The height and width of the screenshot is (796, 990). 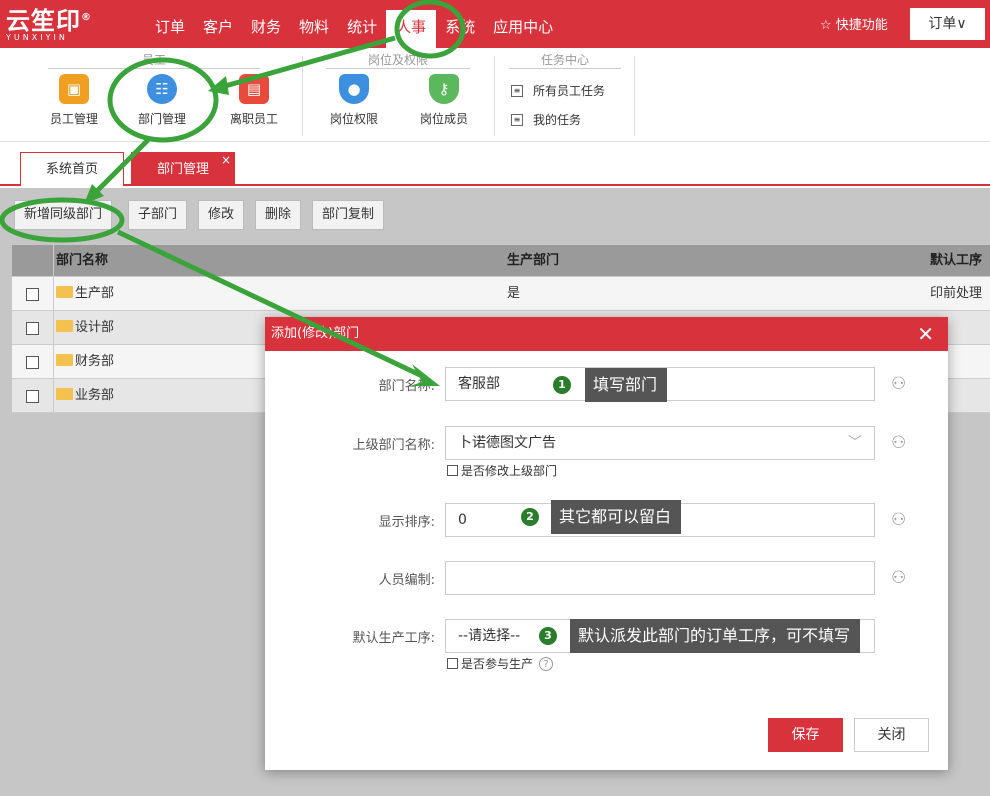 What do you see at coordinates (218, 24) in the screenshot?
I see `nav-customers: 客户` at bounding box center [218, 24].